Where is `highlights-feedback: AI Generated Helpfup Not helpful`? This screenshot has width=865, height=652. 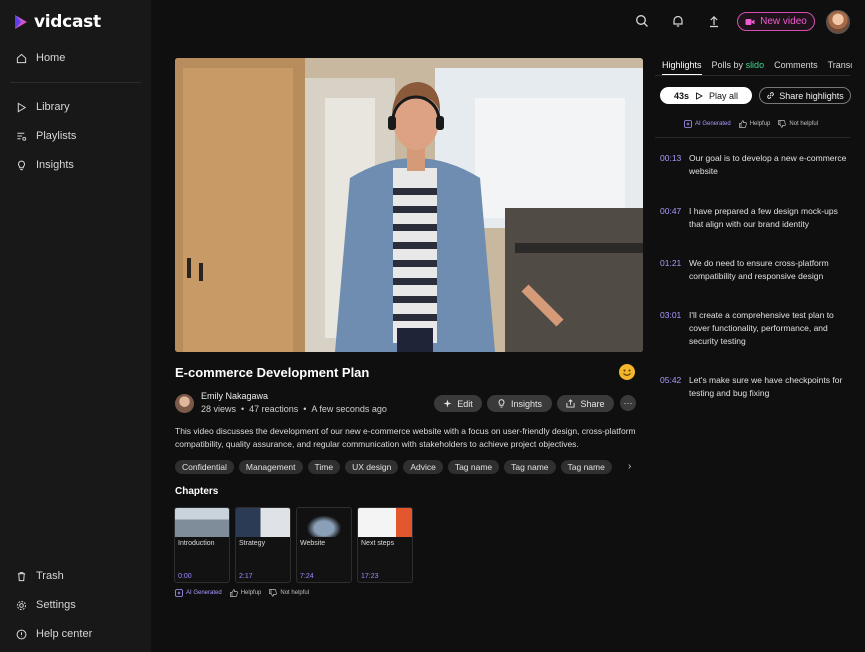 highlights-feedback: AI Generated Helpfup Not helpful is located at coordinates (751, 124).